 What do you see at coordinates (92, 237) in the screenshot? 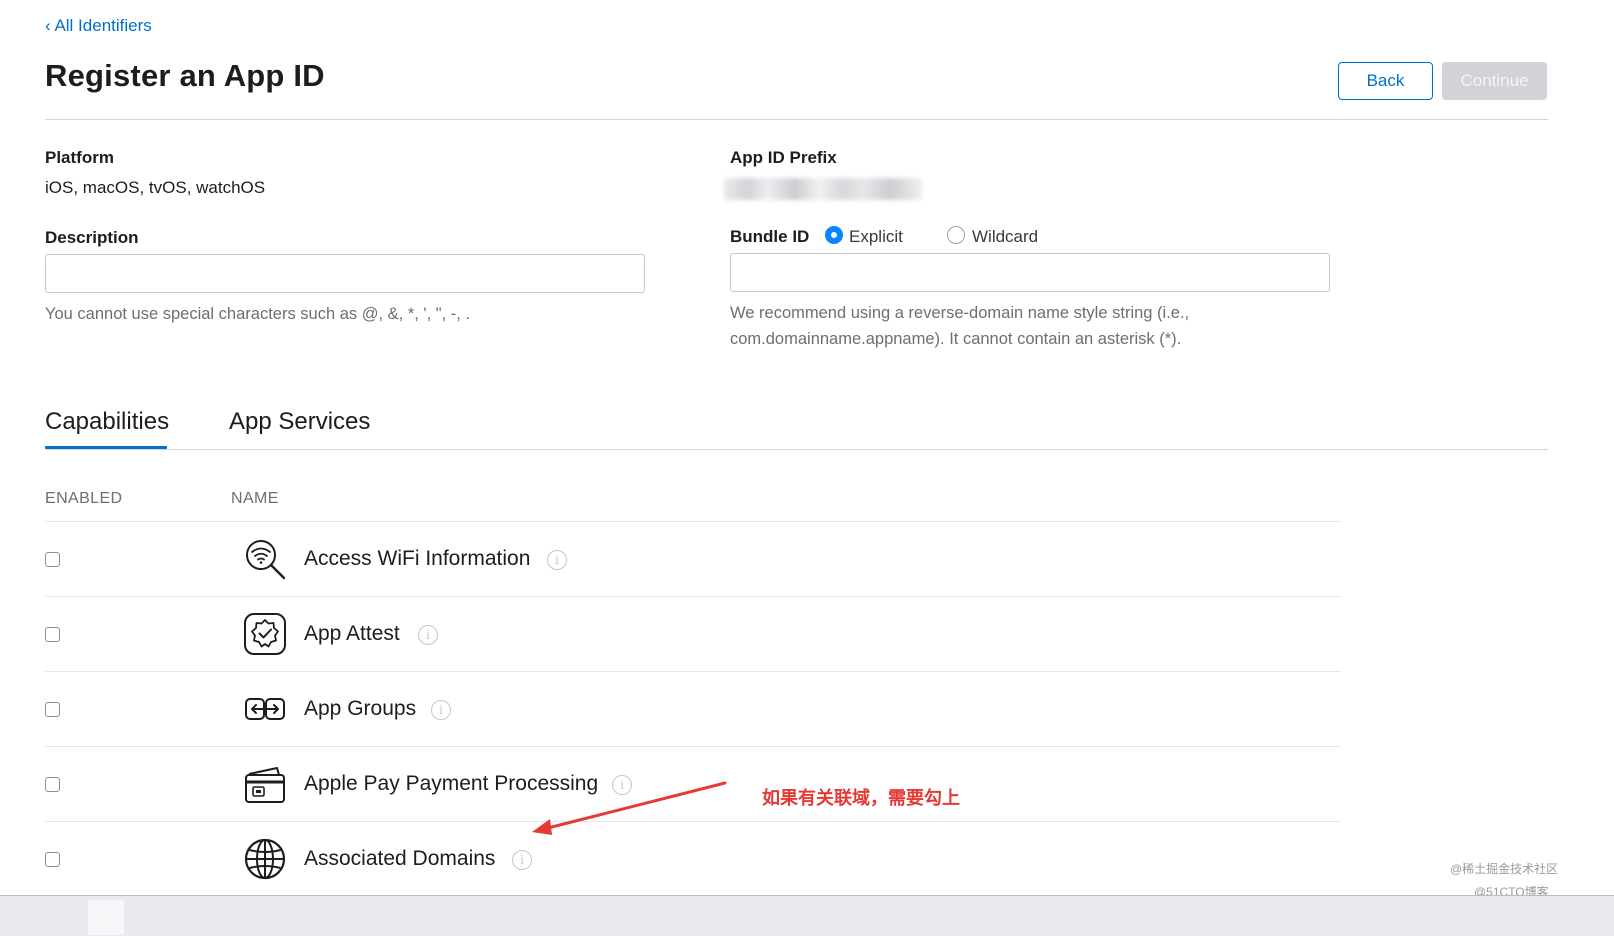
I see `description-label: Description` at bounding box center [92, 237].